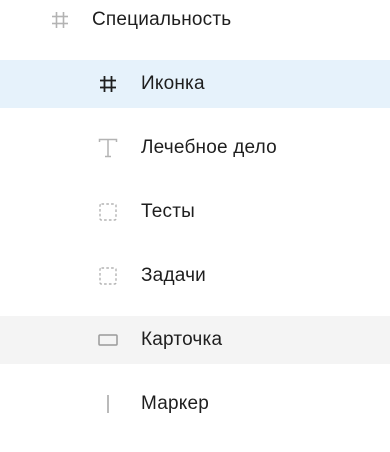 The image size is (390, 452). What do you see at coordinates (162, 19) in the screenshot?
I see `layer-label: Специальность` at bounding box center [162, 19].